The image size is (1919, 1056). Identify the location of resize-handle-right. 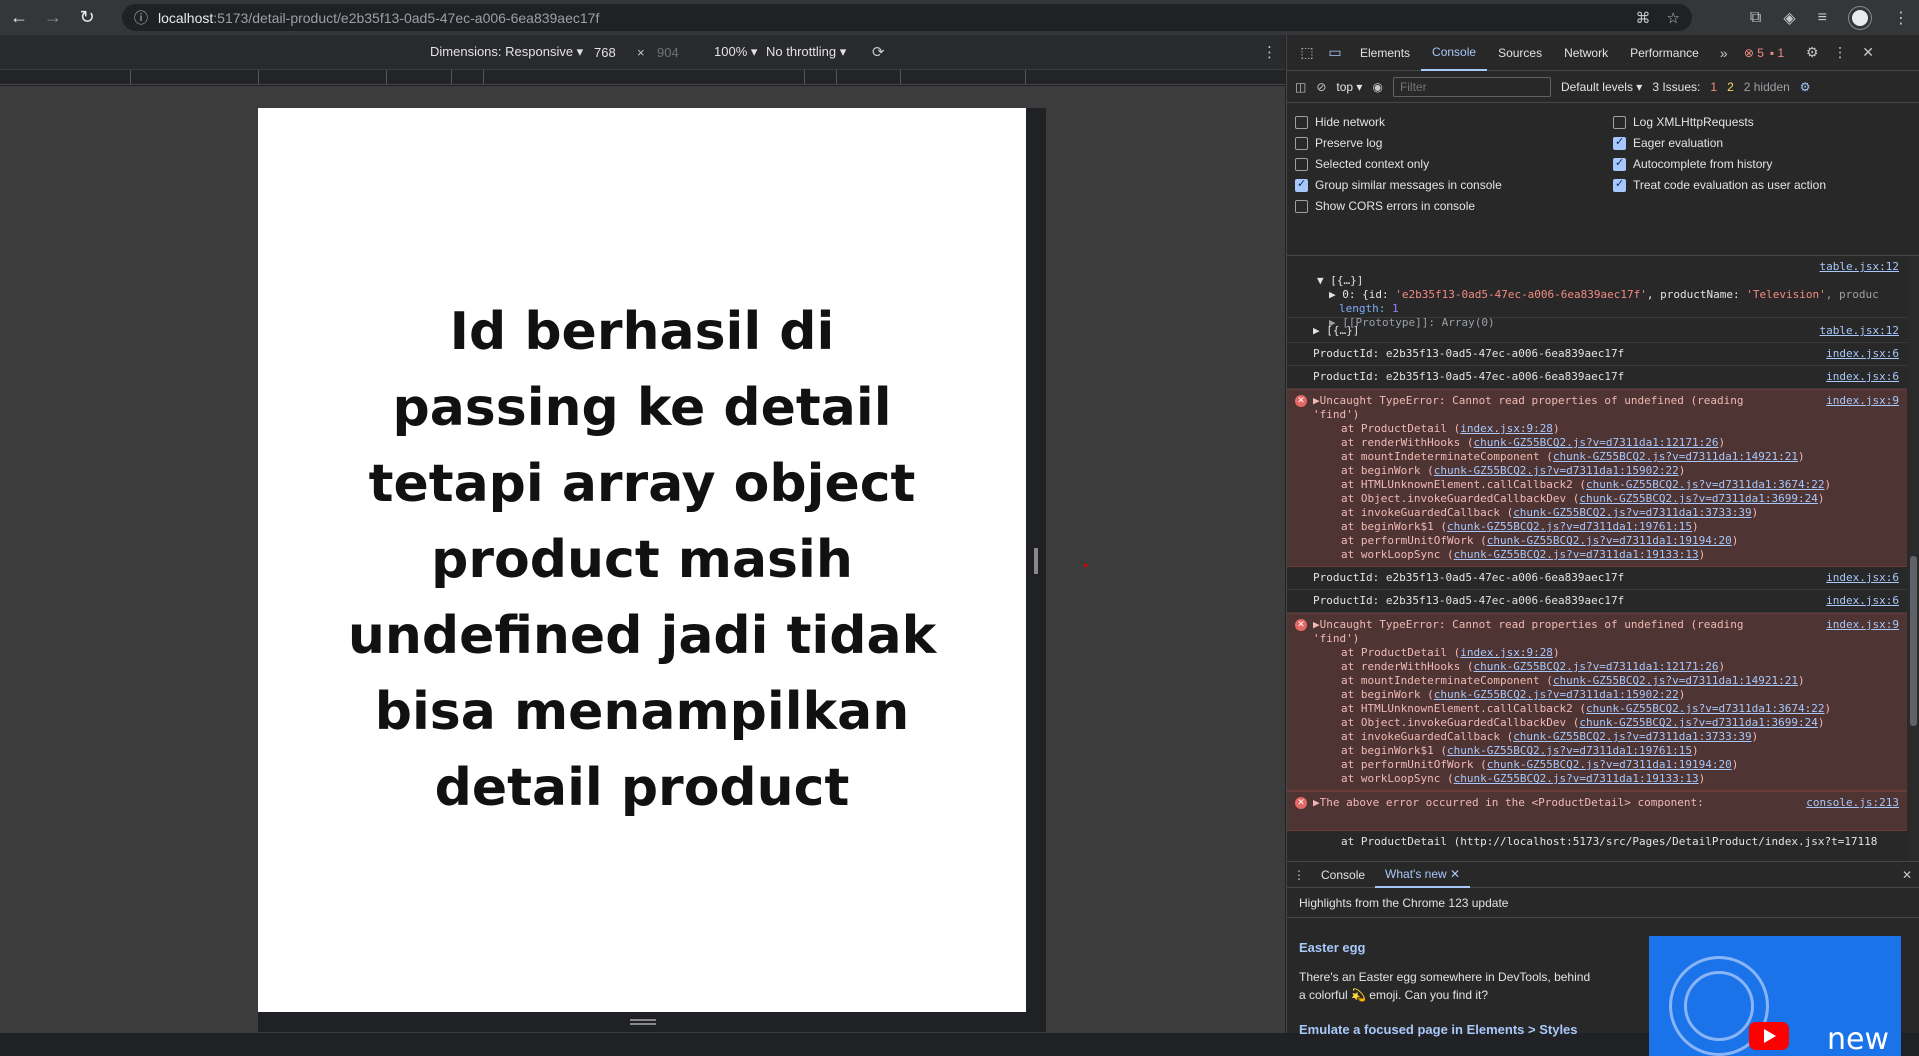
(1036, 560).